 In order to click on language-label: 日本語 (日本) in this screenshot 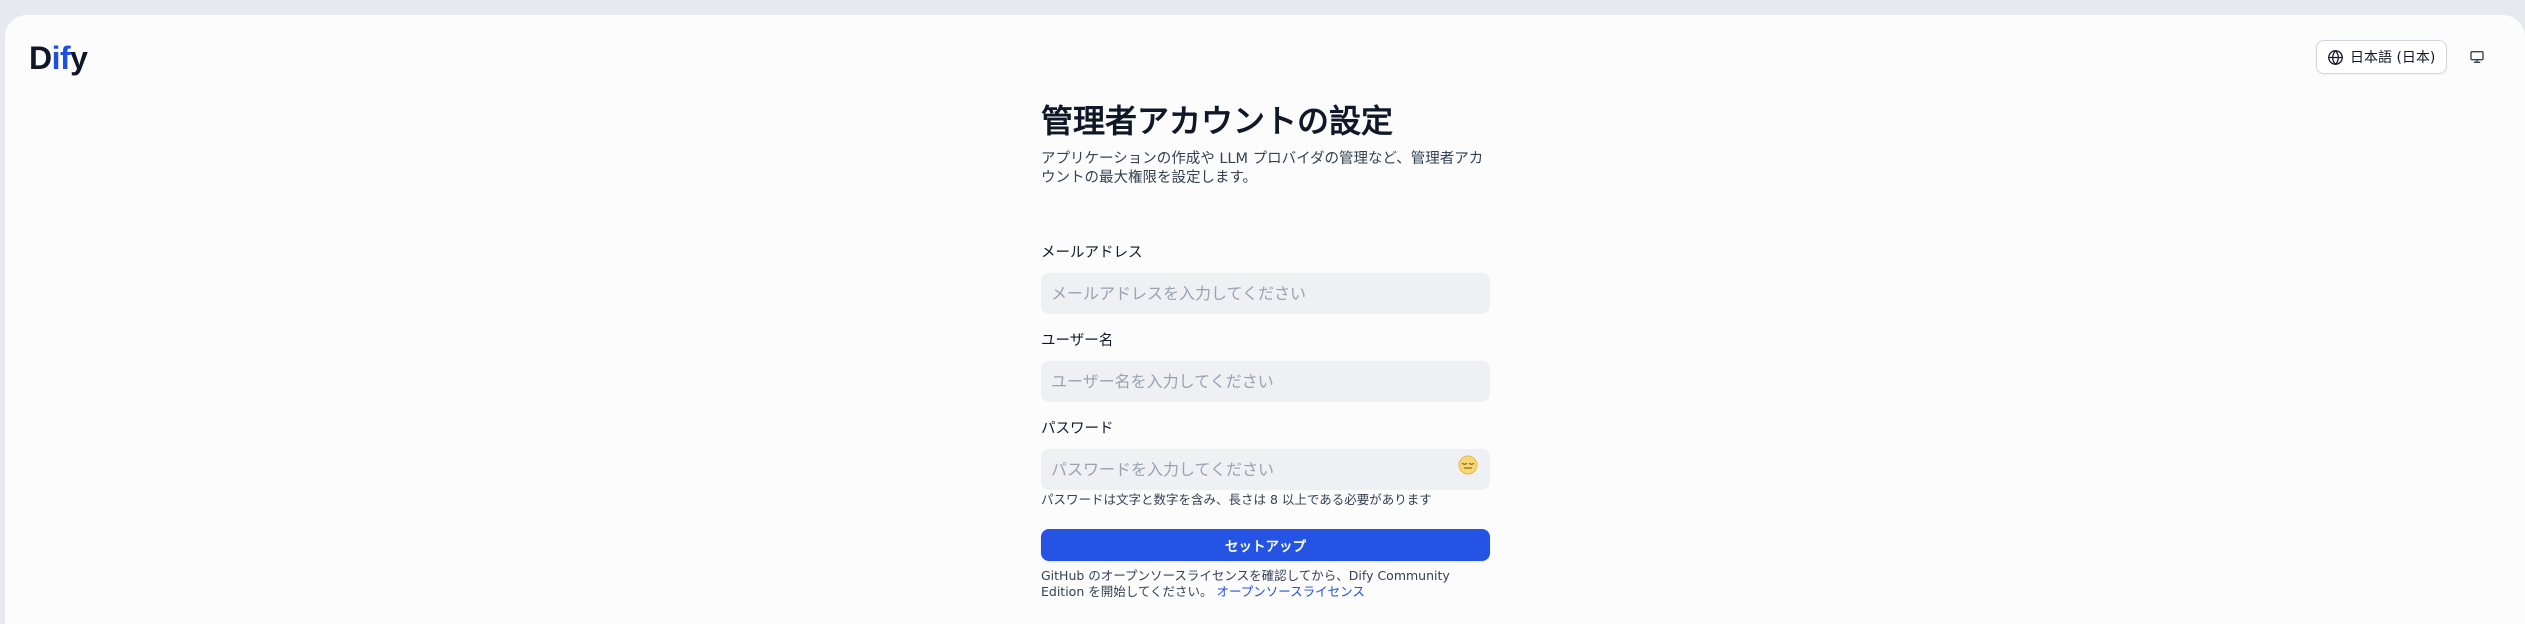, I will do `click(2393, 58)`.